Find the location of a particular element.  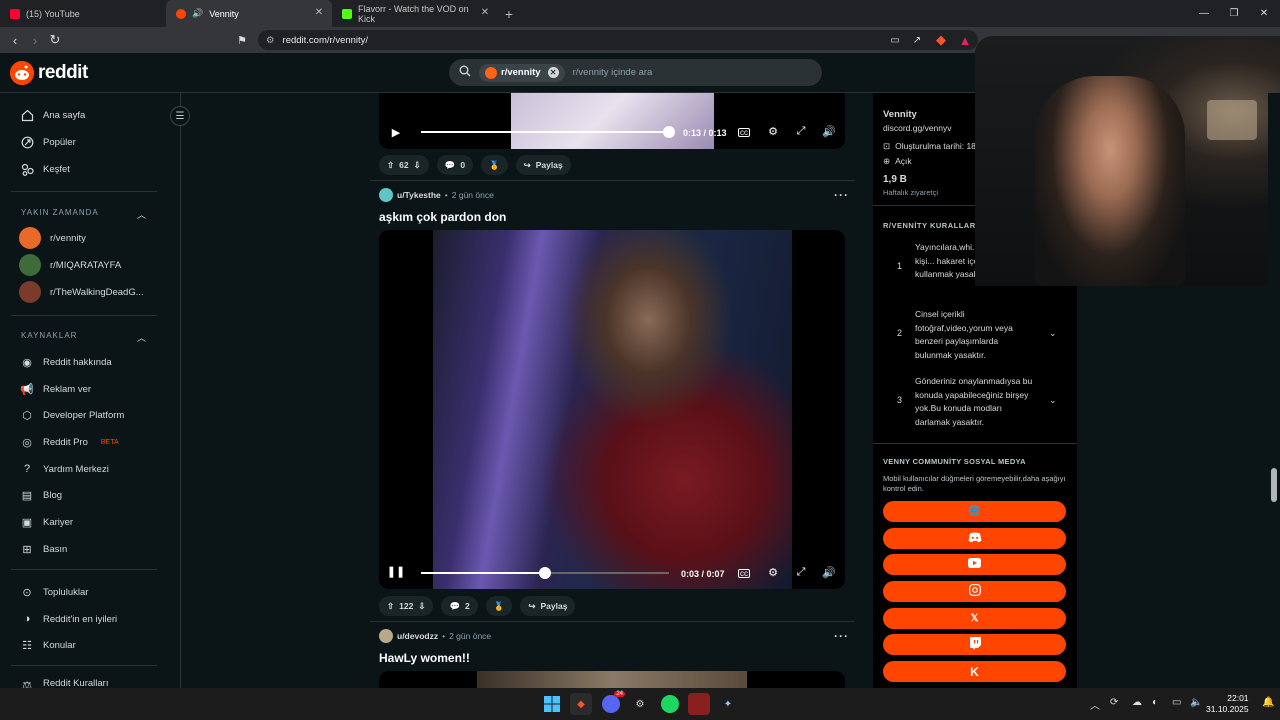

post-media-preview is located at coordinates (612, 679).